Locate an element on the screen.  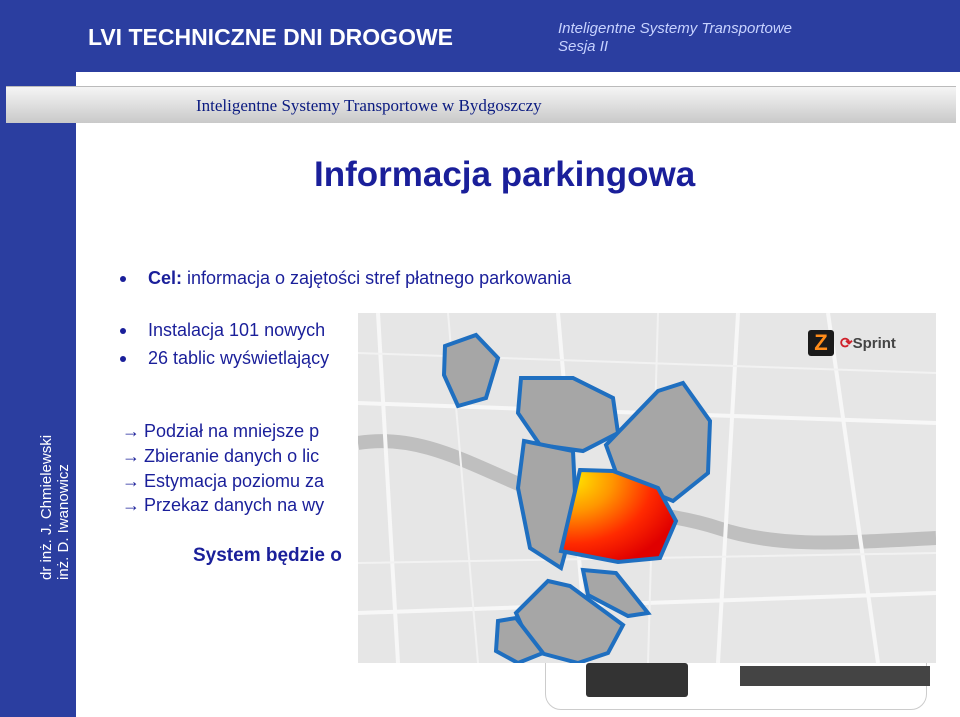
summary-text: System będzie o is located at coordinates (267, 555).